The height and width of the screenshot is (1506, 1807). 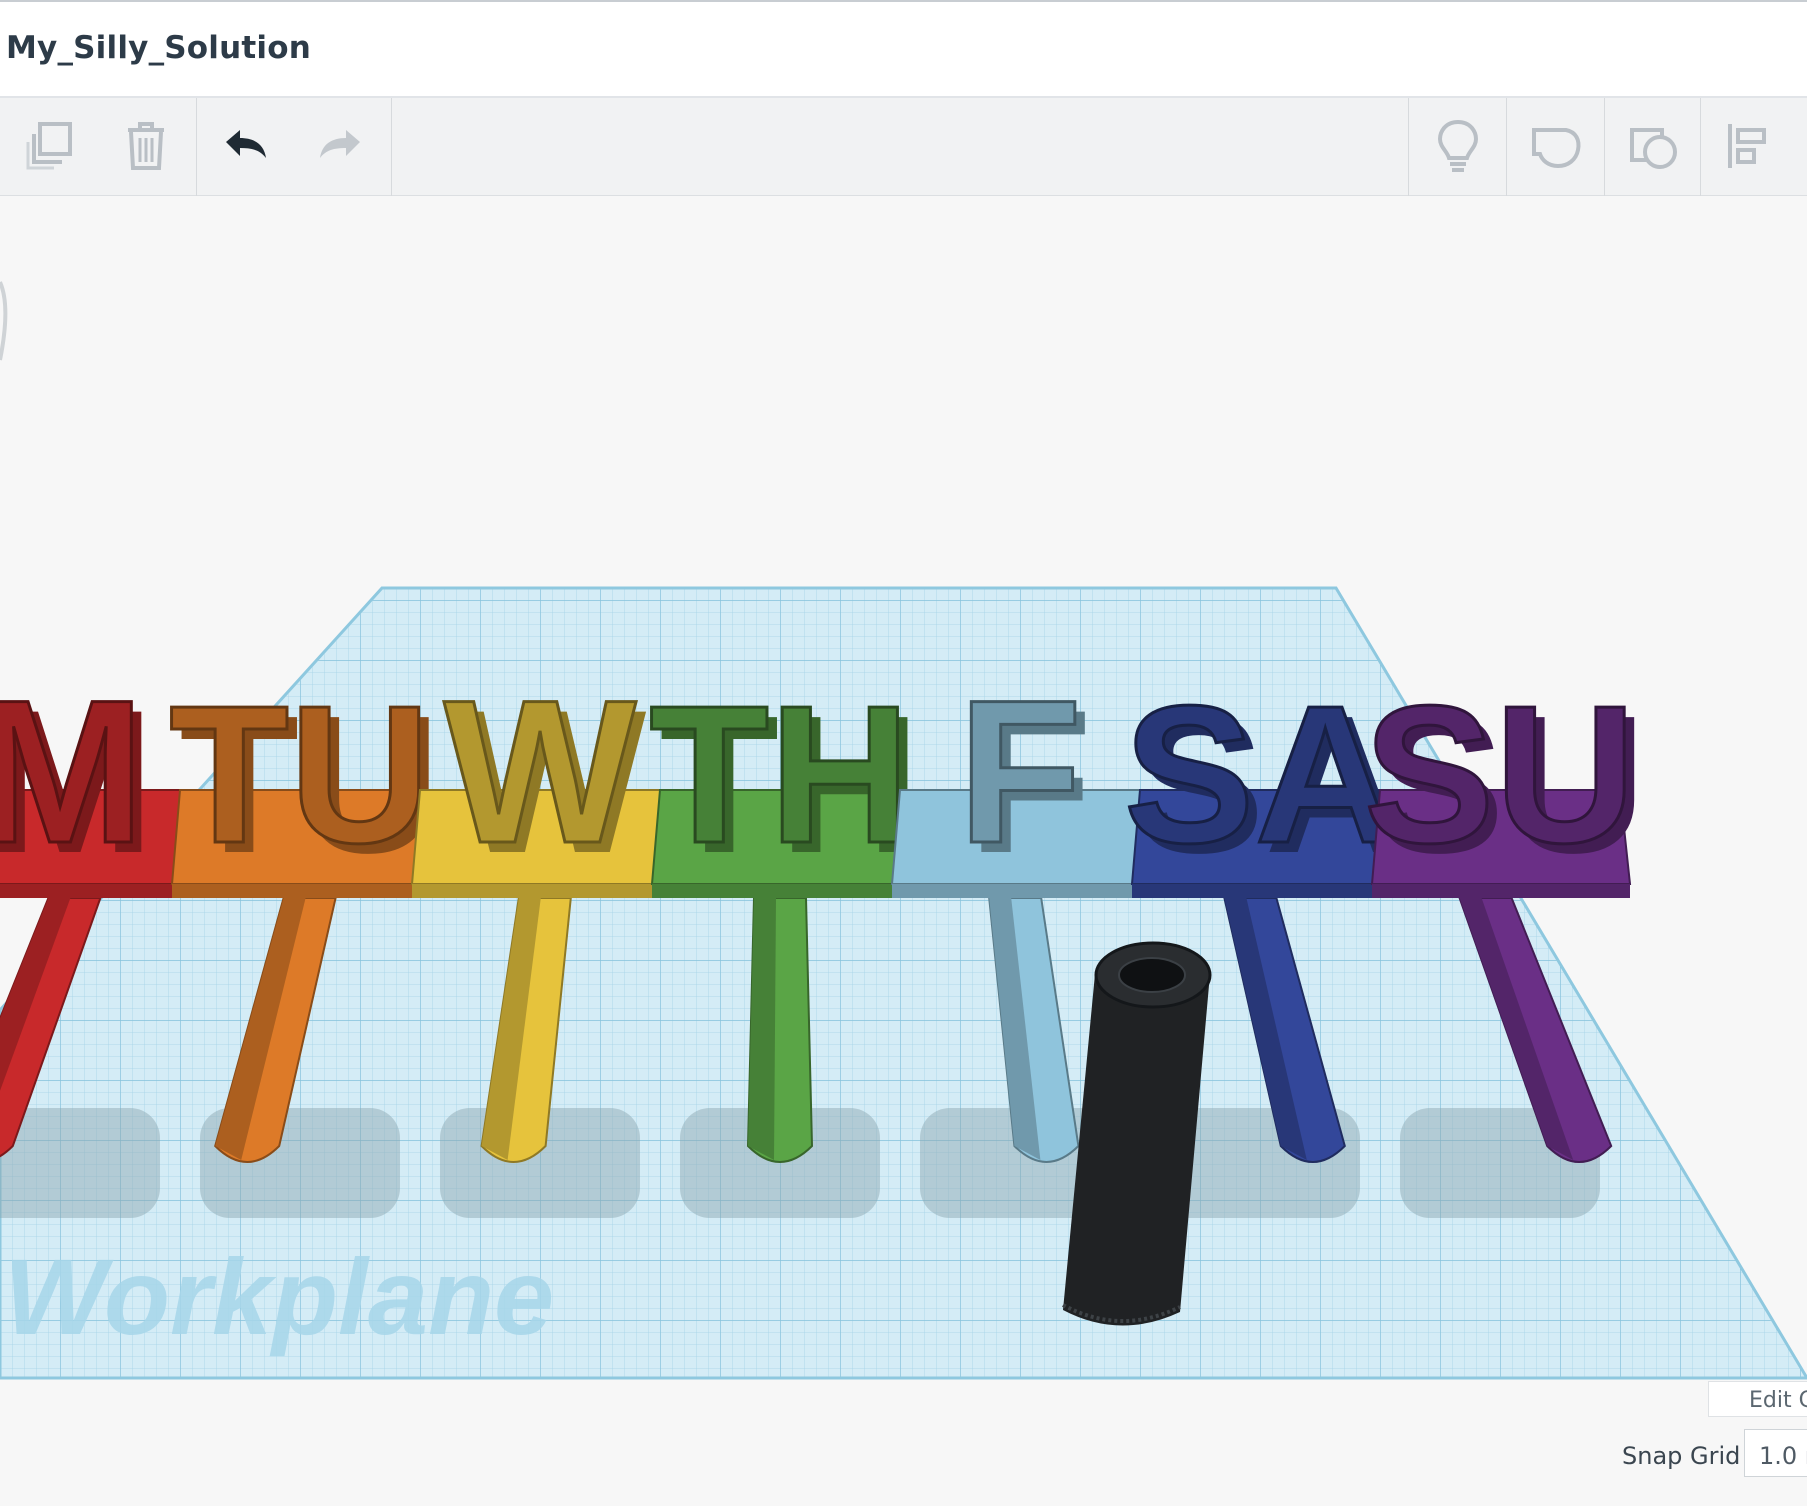 What do you see at coordinates (158, 48) in the screenshot?
I see `design-title: My_Silly_Solution` at bounding box center [158, 48].